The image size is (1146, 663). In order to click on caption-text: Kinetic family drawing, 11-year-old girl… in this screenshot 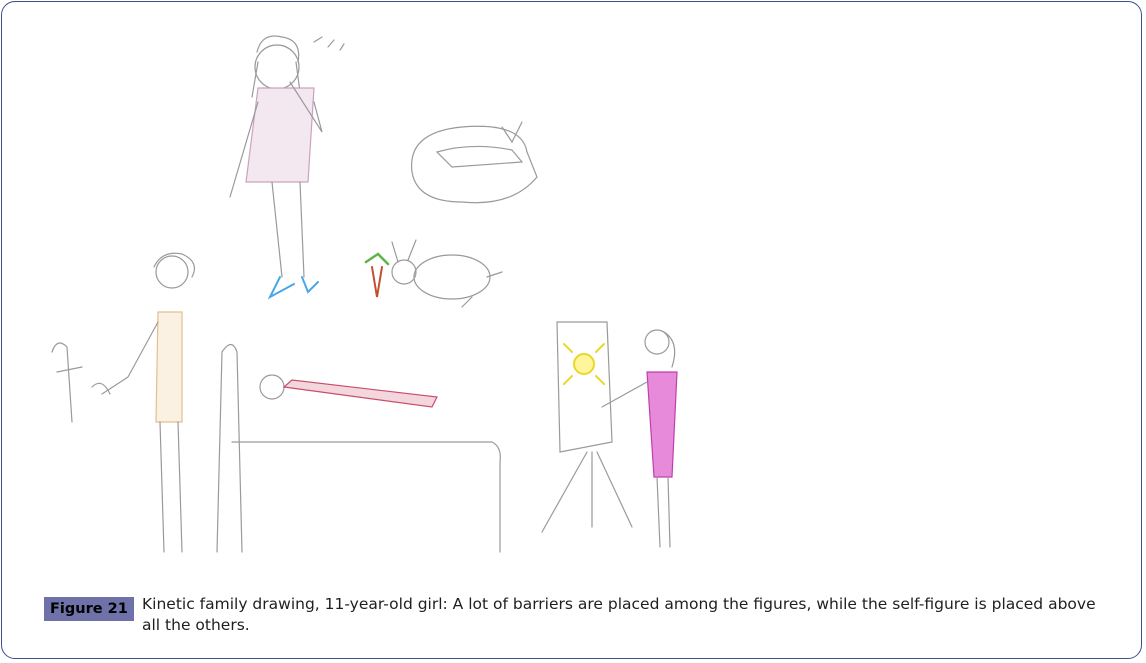, I will do `click(619, 614)`.